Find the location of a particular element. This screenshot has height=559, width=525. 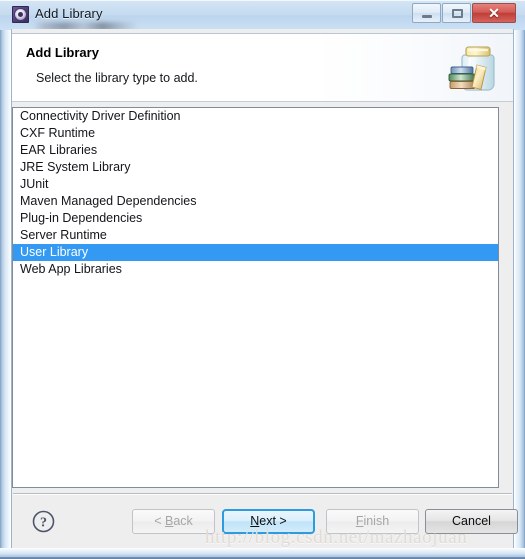

cancel-button-label: Cancel is located at coordinates (471, 521).